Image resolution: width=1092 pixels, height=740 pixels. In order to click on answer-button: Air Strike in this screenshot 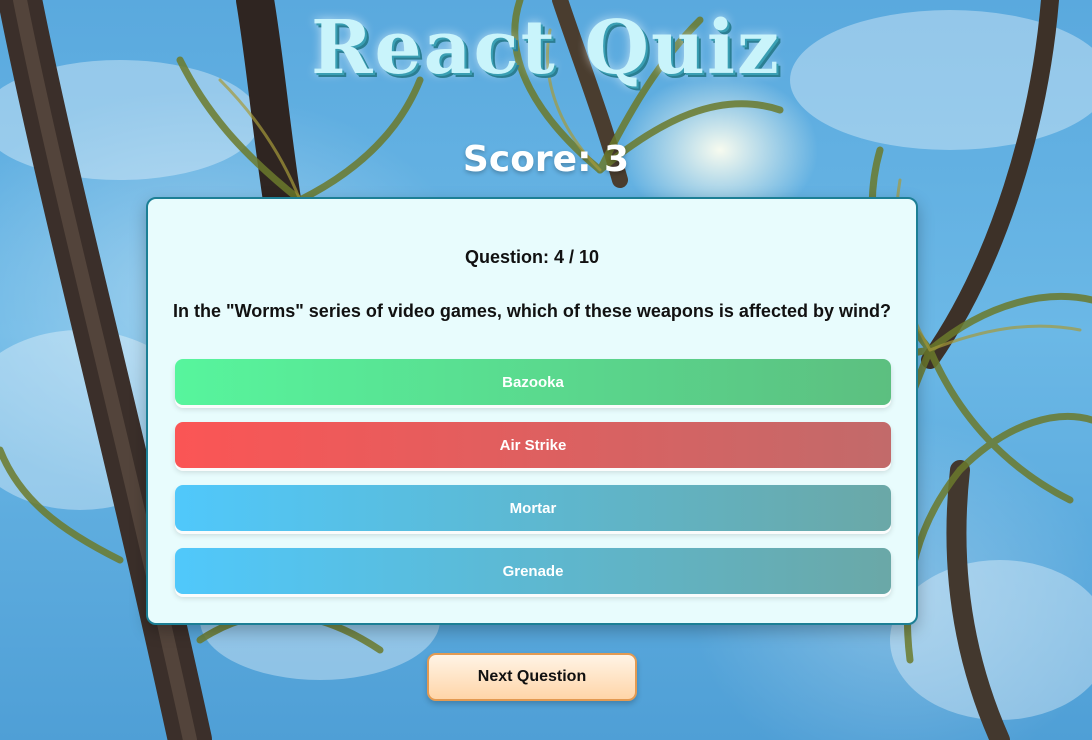, I will do `click(533, 445)`.